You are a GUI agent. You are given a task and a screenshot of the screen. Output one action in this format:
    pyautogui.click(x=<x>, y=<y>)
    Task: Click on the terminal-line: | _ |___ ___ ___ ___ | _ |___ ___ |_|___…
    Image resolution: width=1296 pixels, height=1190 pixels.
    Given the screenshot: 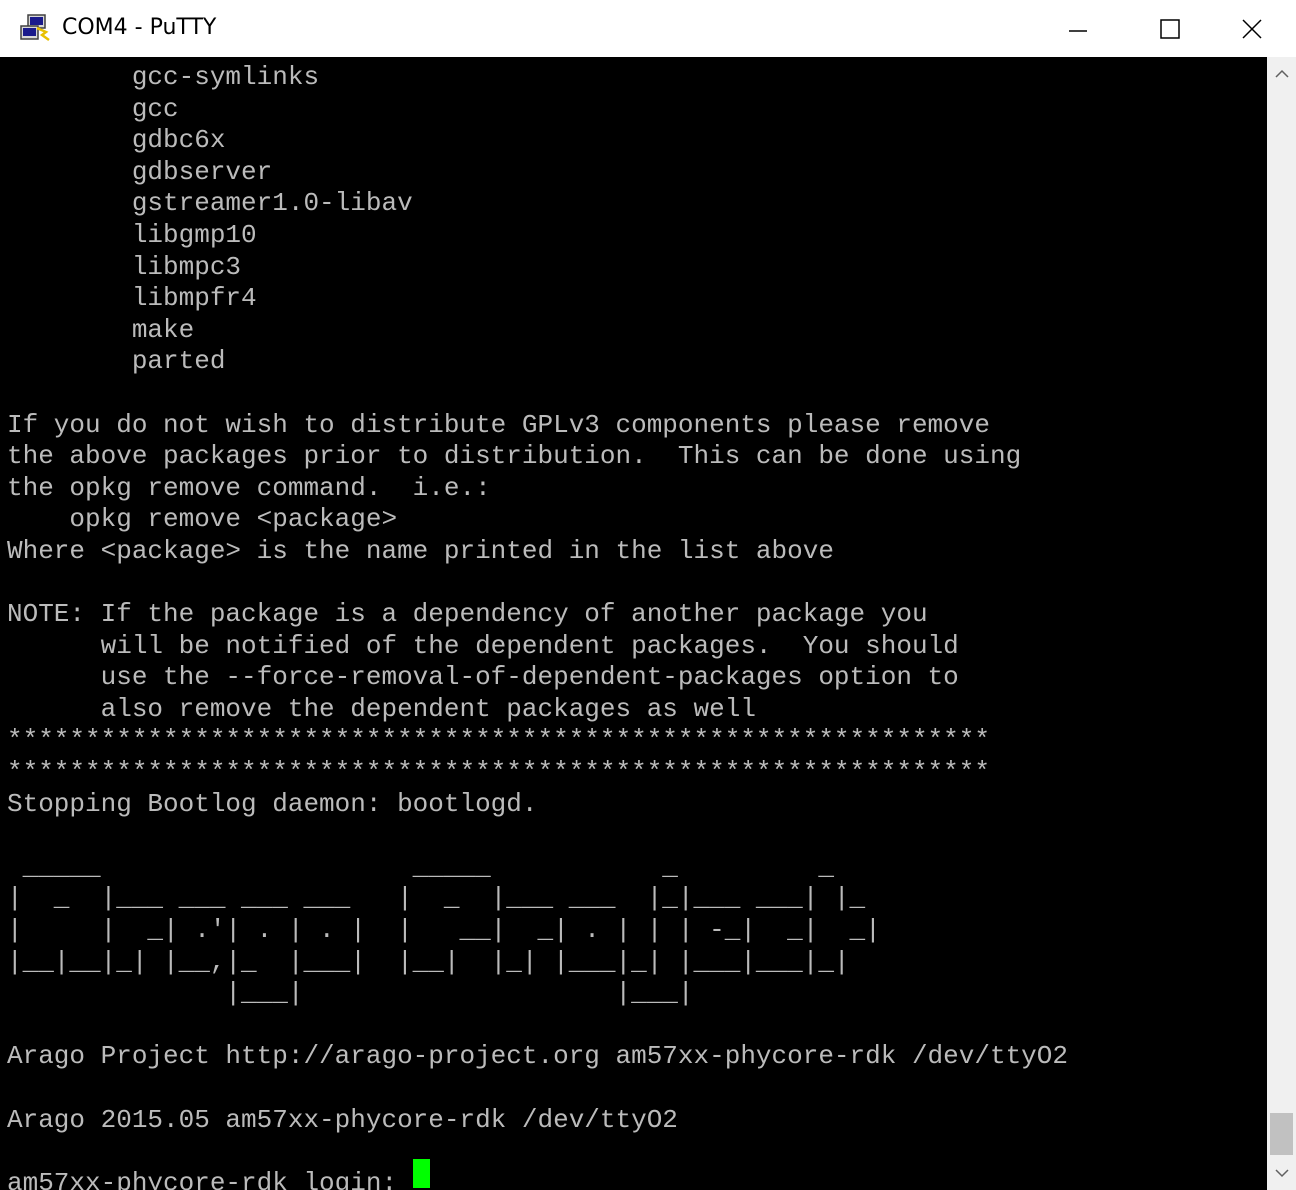 What is the action you would take?
    pyautogui.click(x=436, y=898)
    